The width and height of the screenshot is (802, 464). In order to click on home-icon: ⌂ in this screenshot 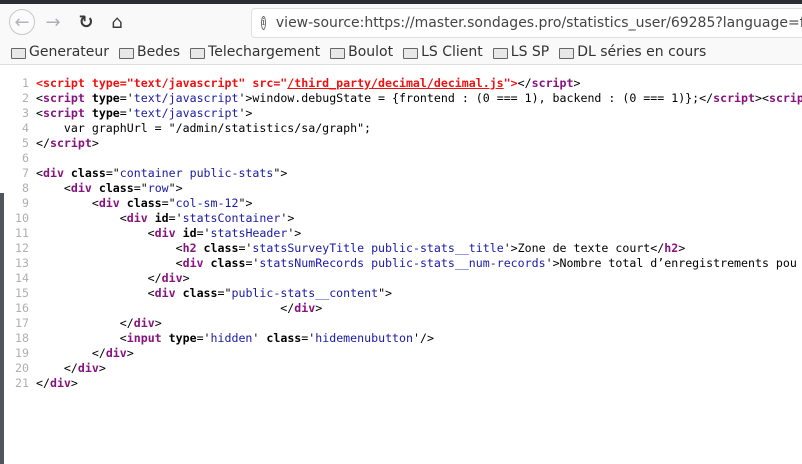, I will do `click(117, 22)`.